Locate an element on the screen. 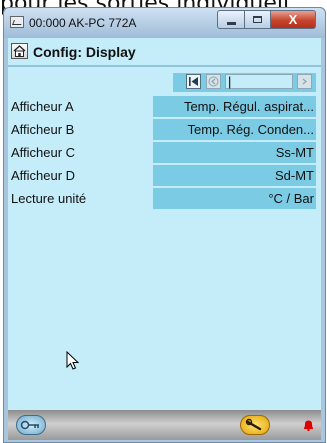  app-icon is located at coordinates (17, 22).